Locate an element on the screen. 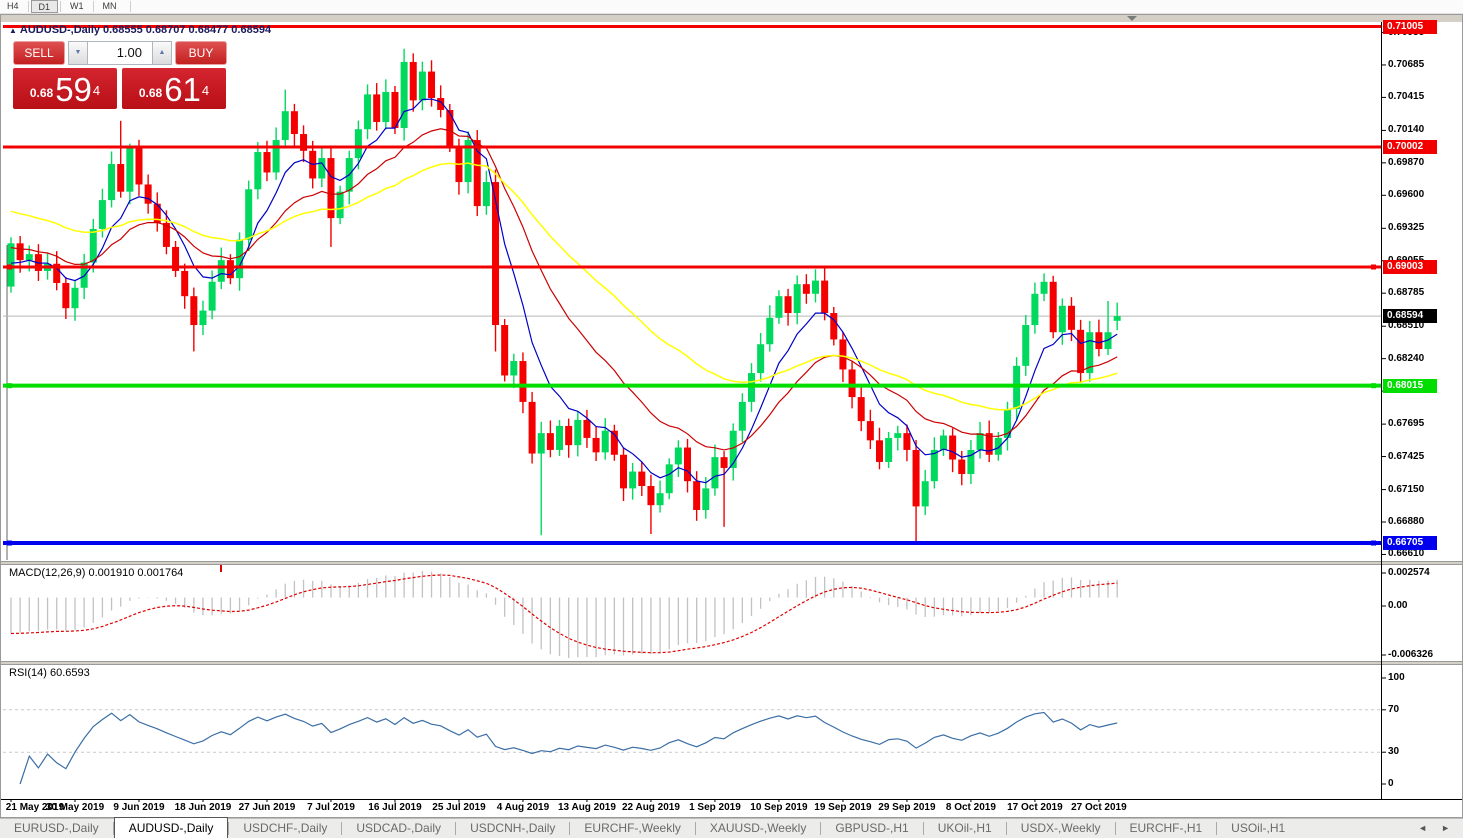  price-axis-label-0.69600: 0.69600 is located at coordinates (1406, 195).